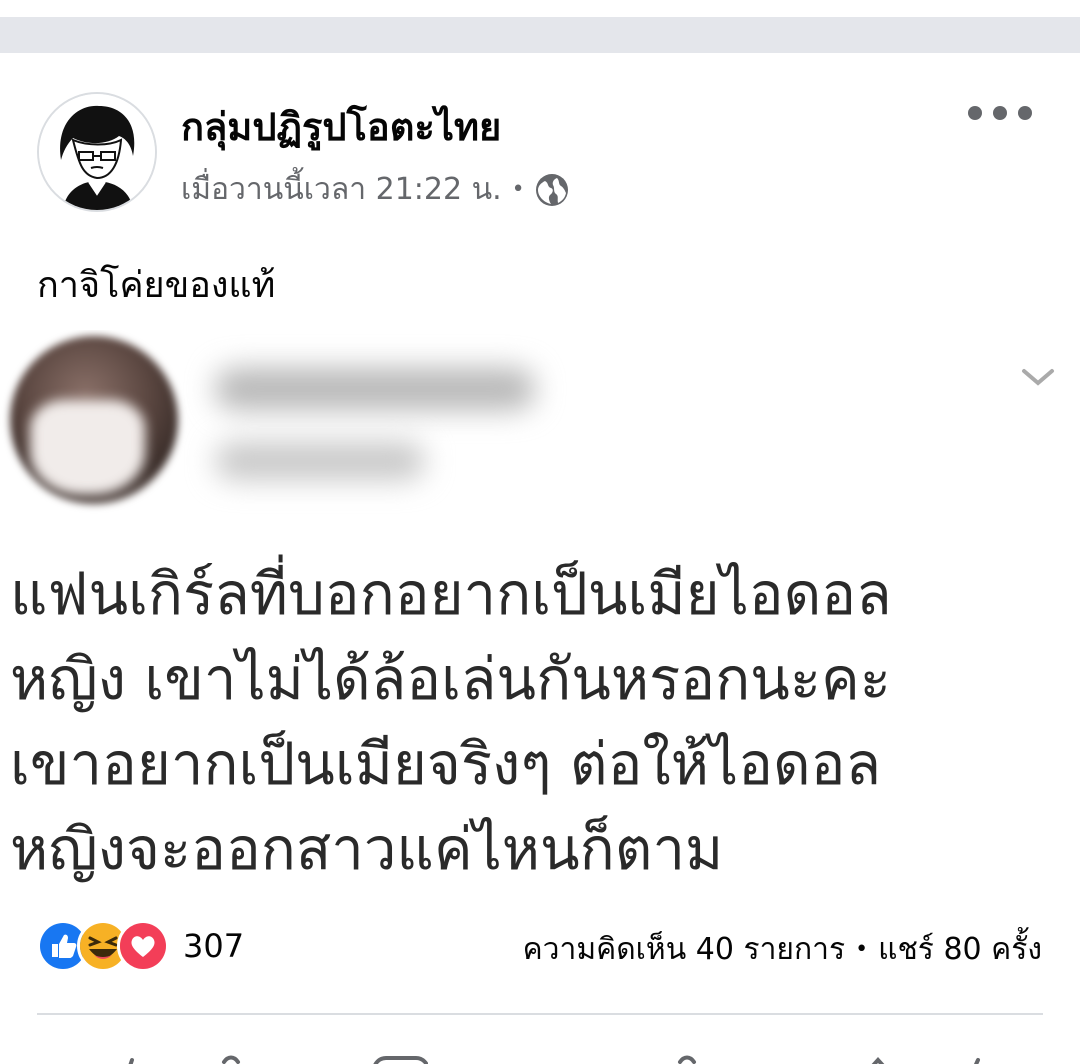 This screenshot has height=1064, width=1080. Describe the element at coordinates (976, 1061) in the screenshot. I see `share-label-fragment-icon` at that location.